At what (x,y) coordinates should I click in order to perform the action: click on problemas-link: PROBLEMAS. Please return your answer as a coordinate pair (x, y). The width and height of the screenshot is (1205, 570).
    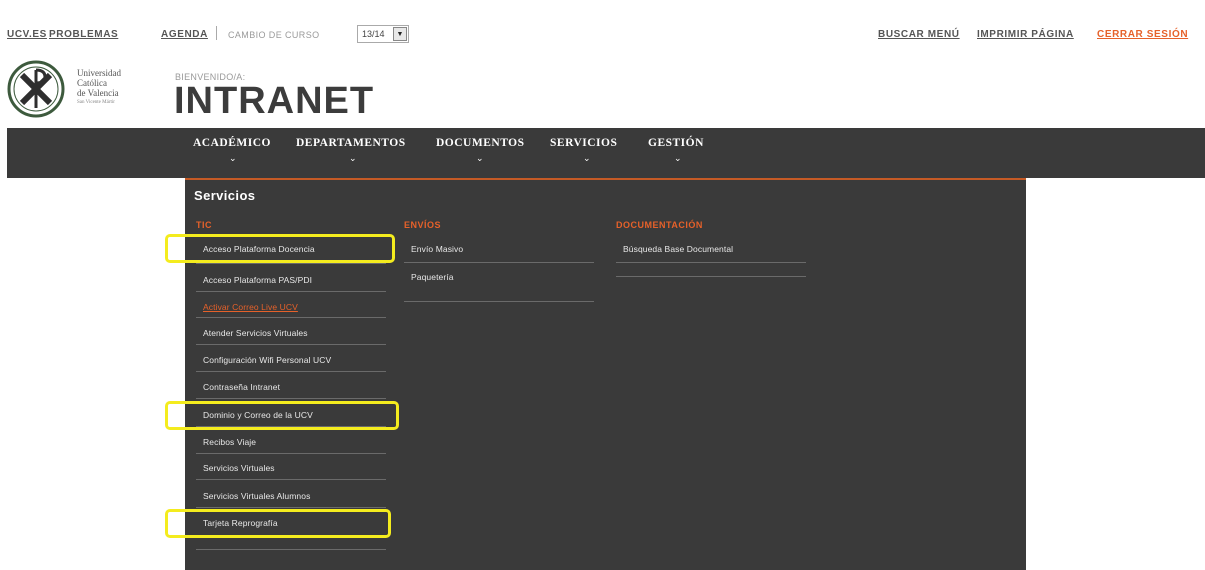
    Looking at the image, I should click on (83, 34).